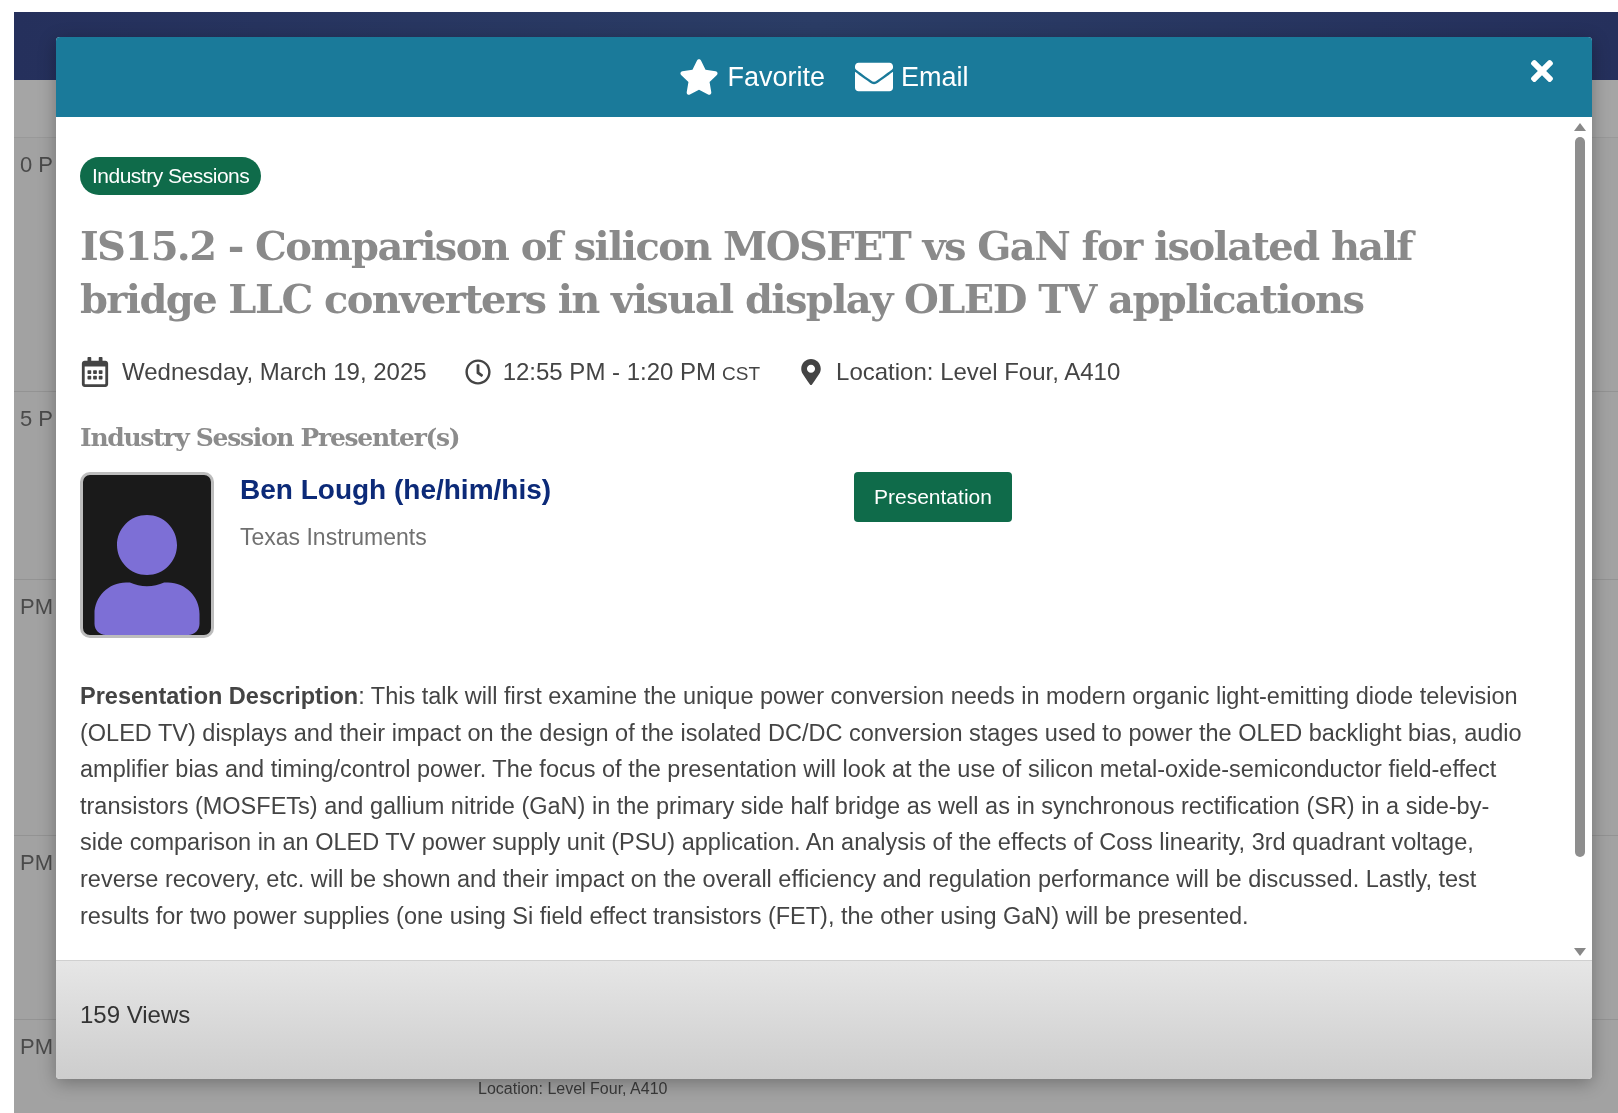 This screenshot has height=1113, width=1618. What do you see at coordinates (912, 77) in the screenshot?
I see `email-button: Email` at bounding box center [912, 77].